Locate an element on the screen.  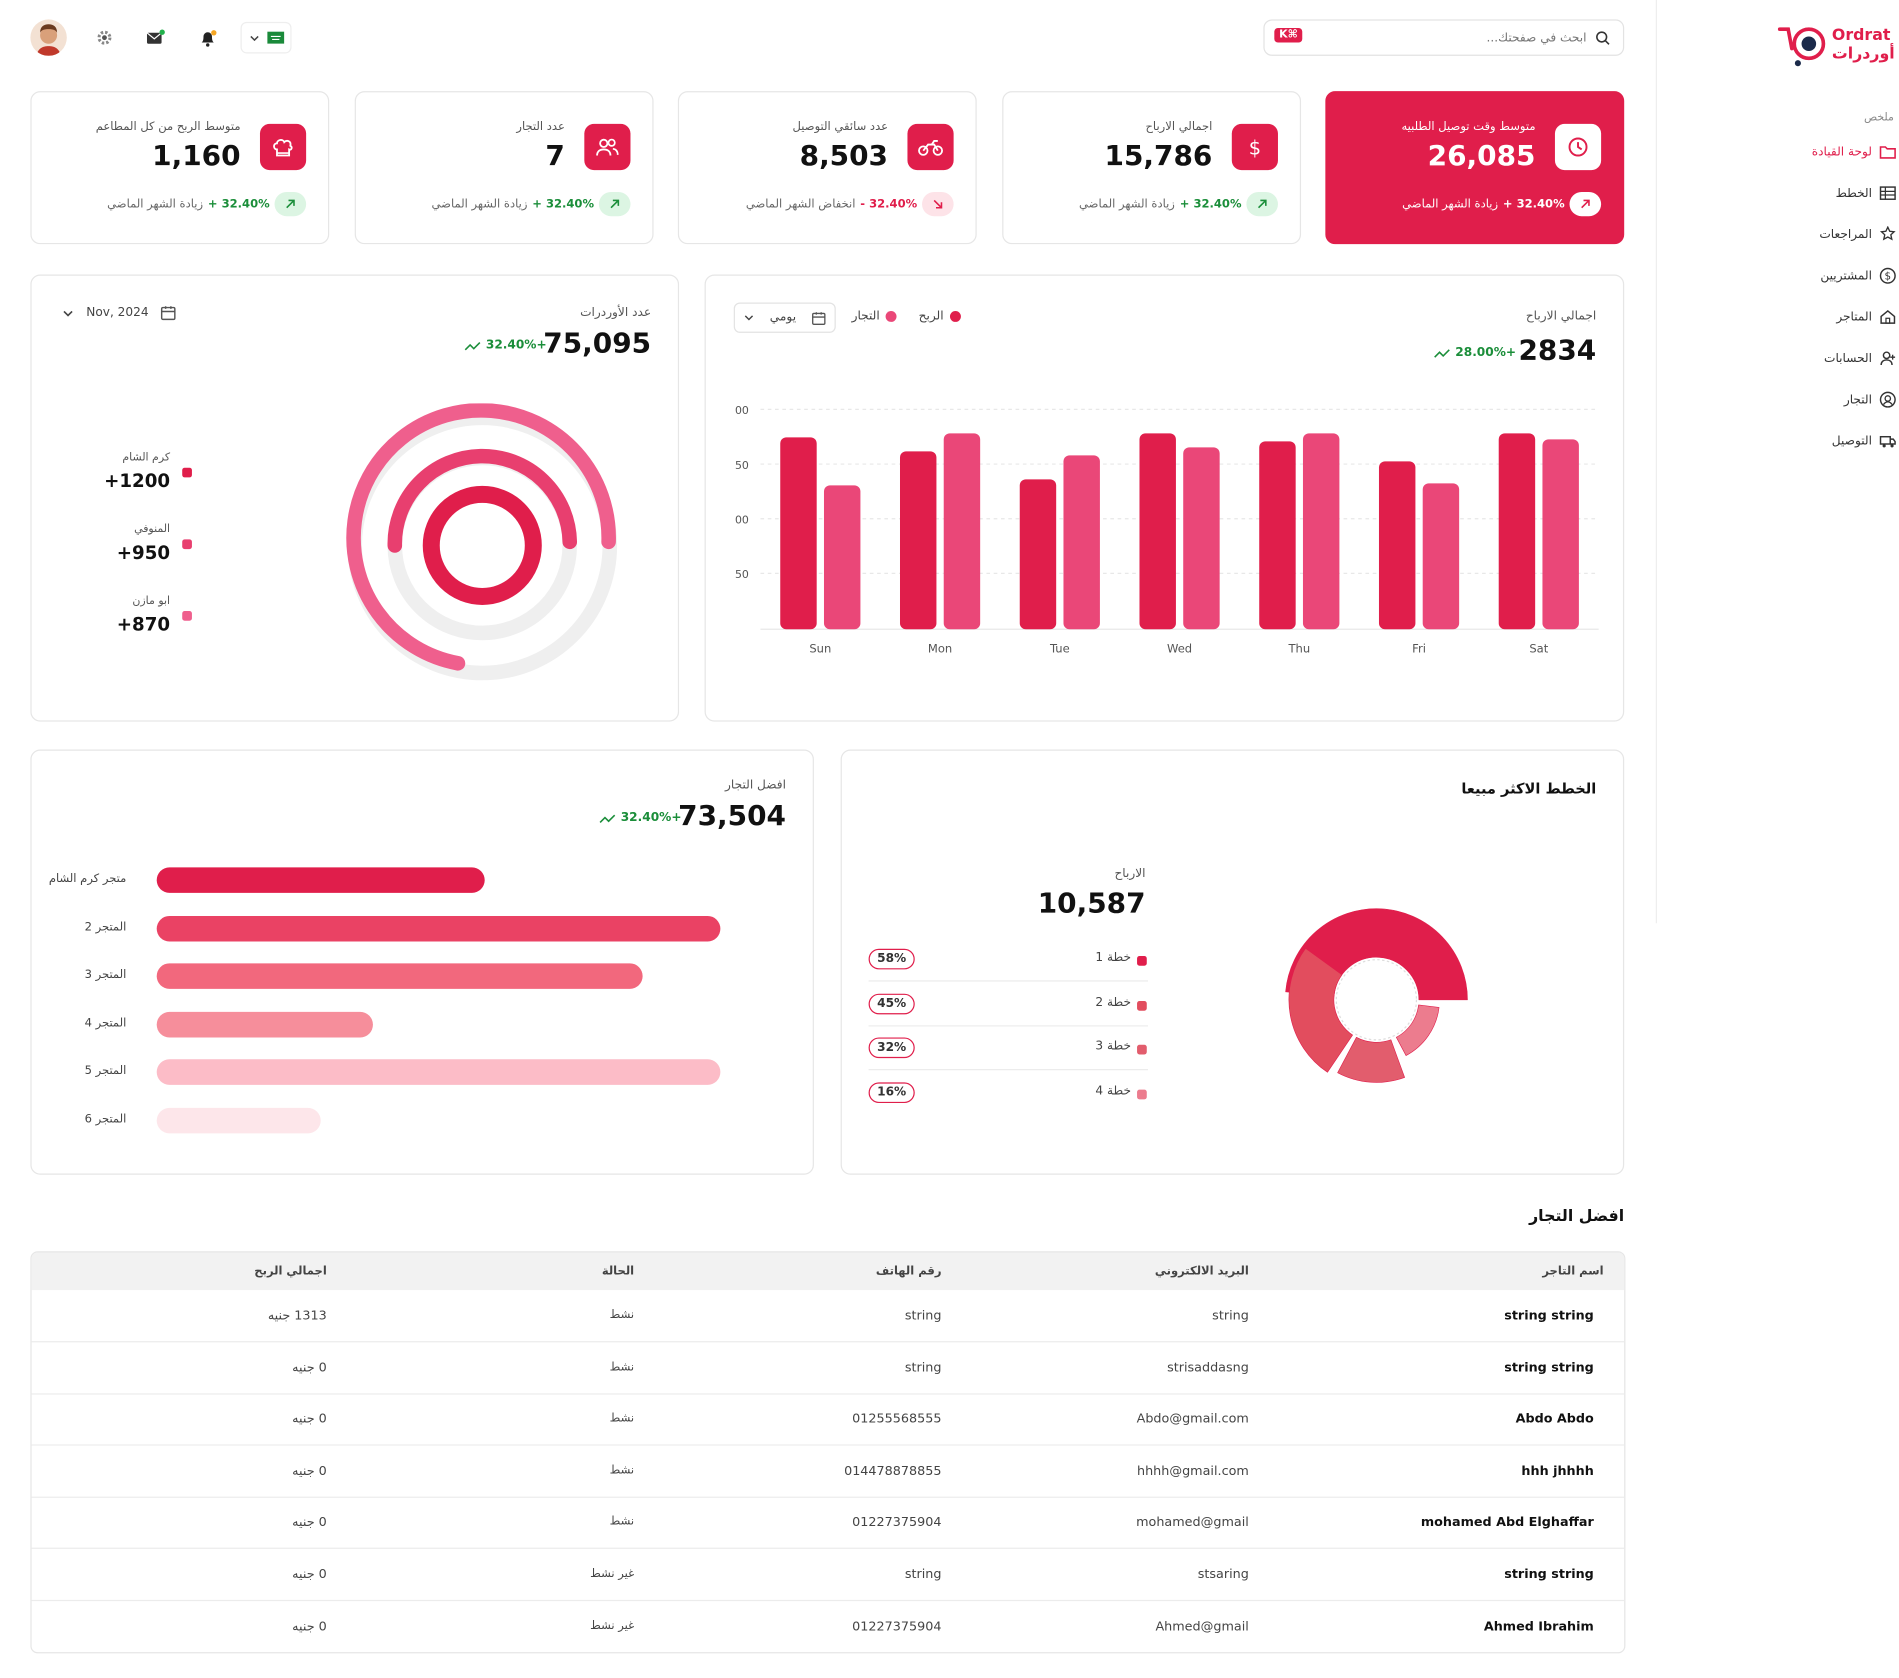
table-header-cell: الحالة is located at coordinates (618, 1271).